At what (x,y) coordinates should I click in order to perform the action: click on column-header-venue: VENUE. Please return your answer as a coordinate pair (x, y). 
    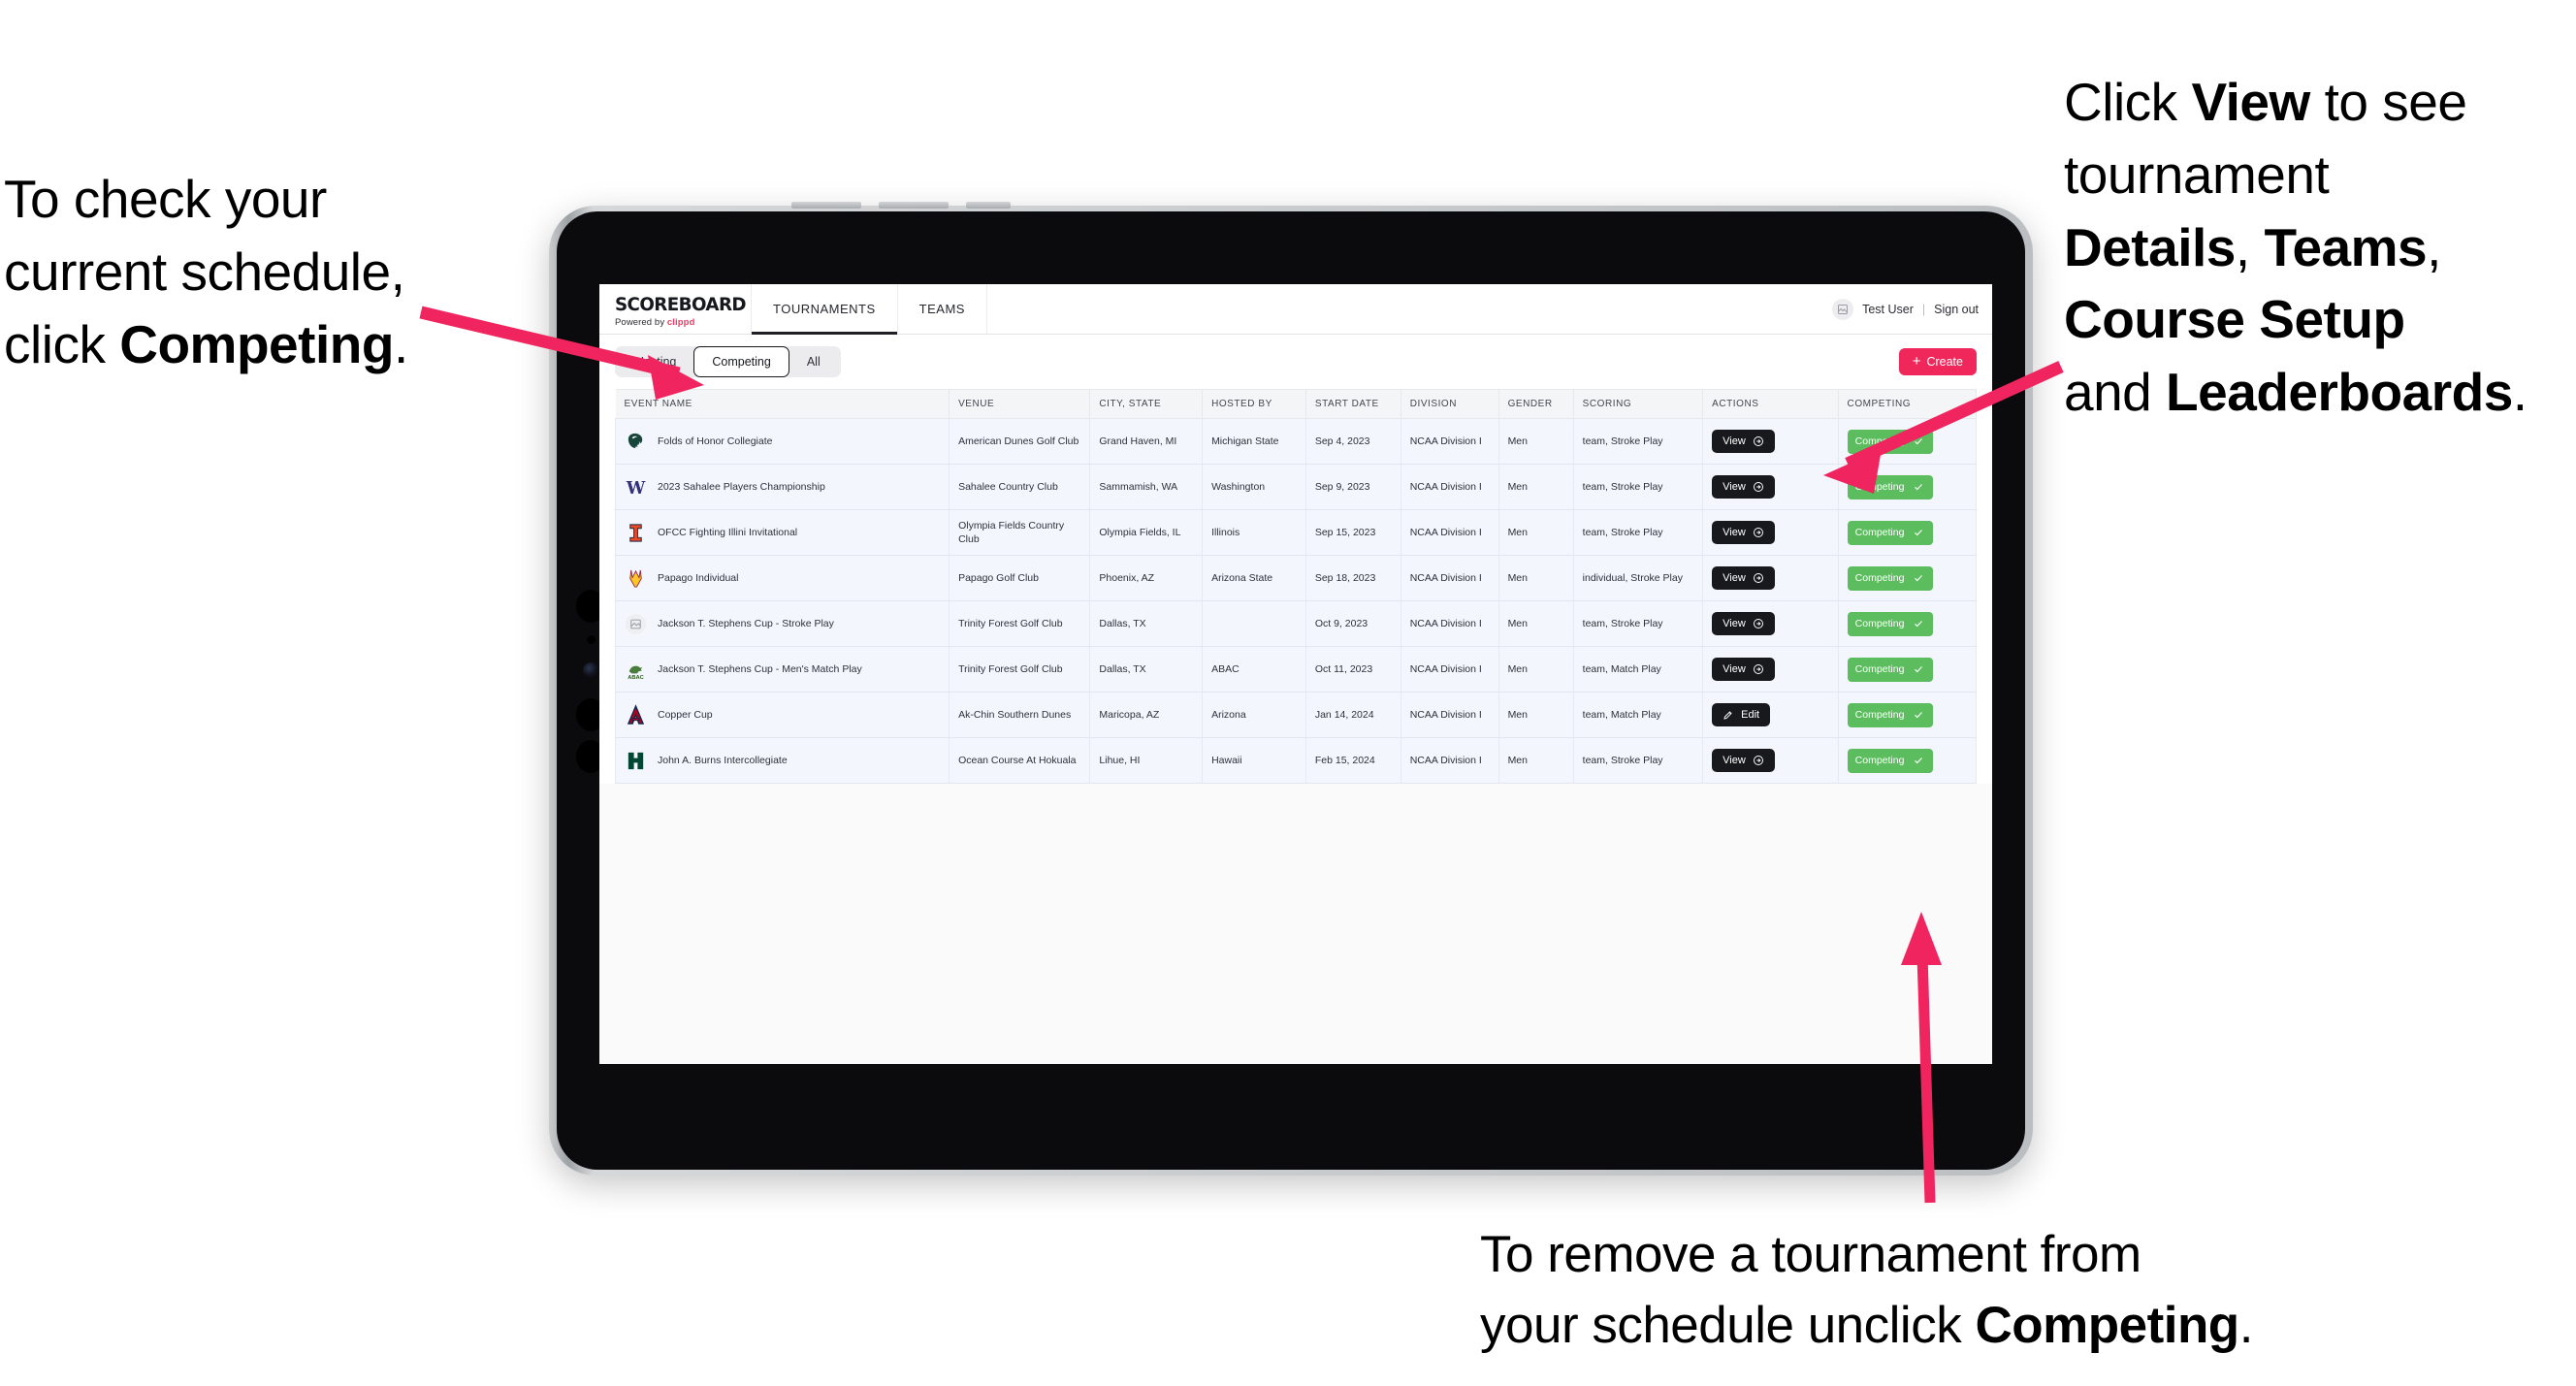
    Looking at the image, I should click on (1020, 404).